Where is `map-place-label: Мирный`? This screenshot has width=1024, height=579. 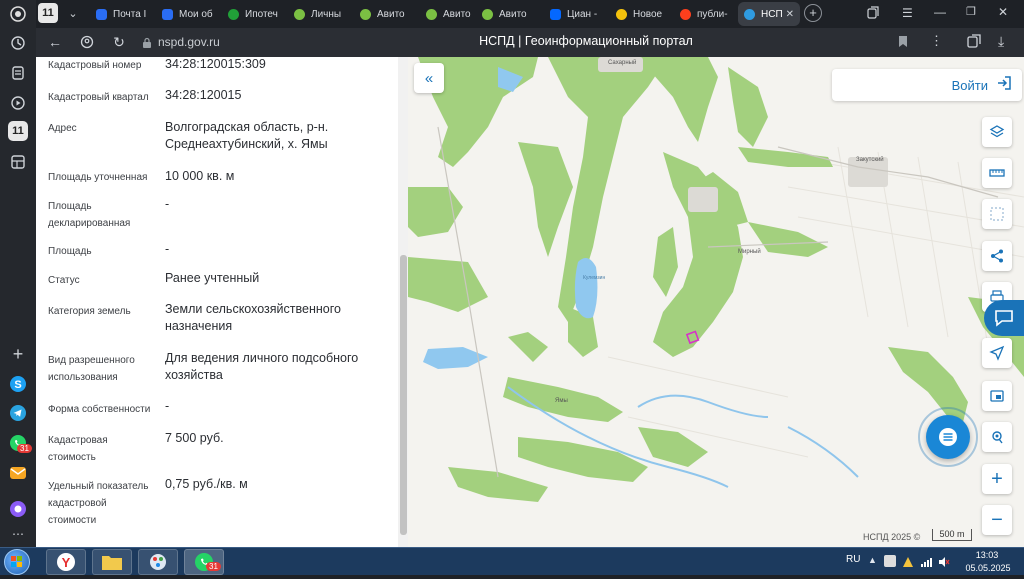 map-place-label: Мирный is located at coordinates (749, 252).